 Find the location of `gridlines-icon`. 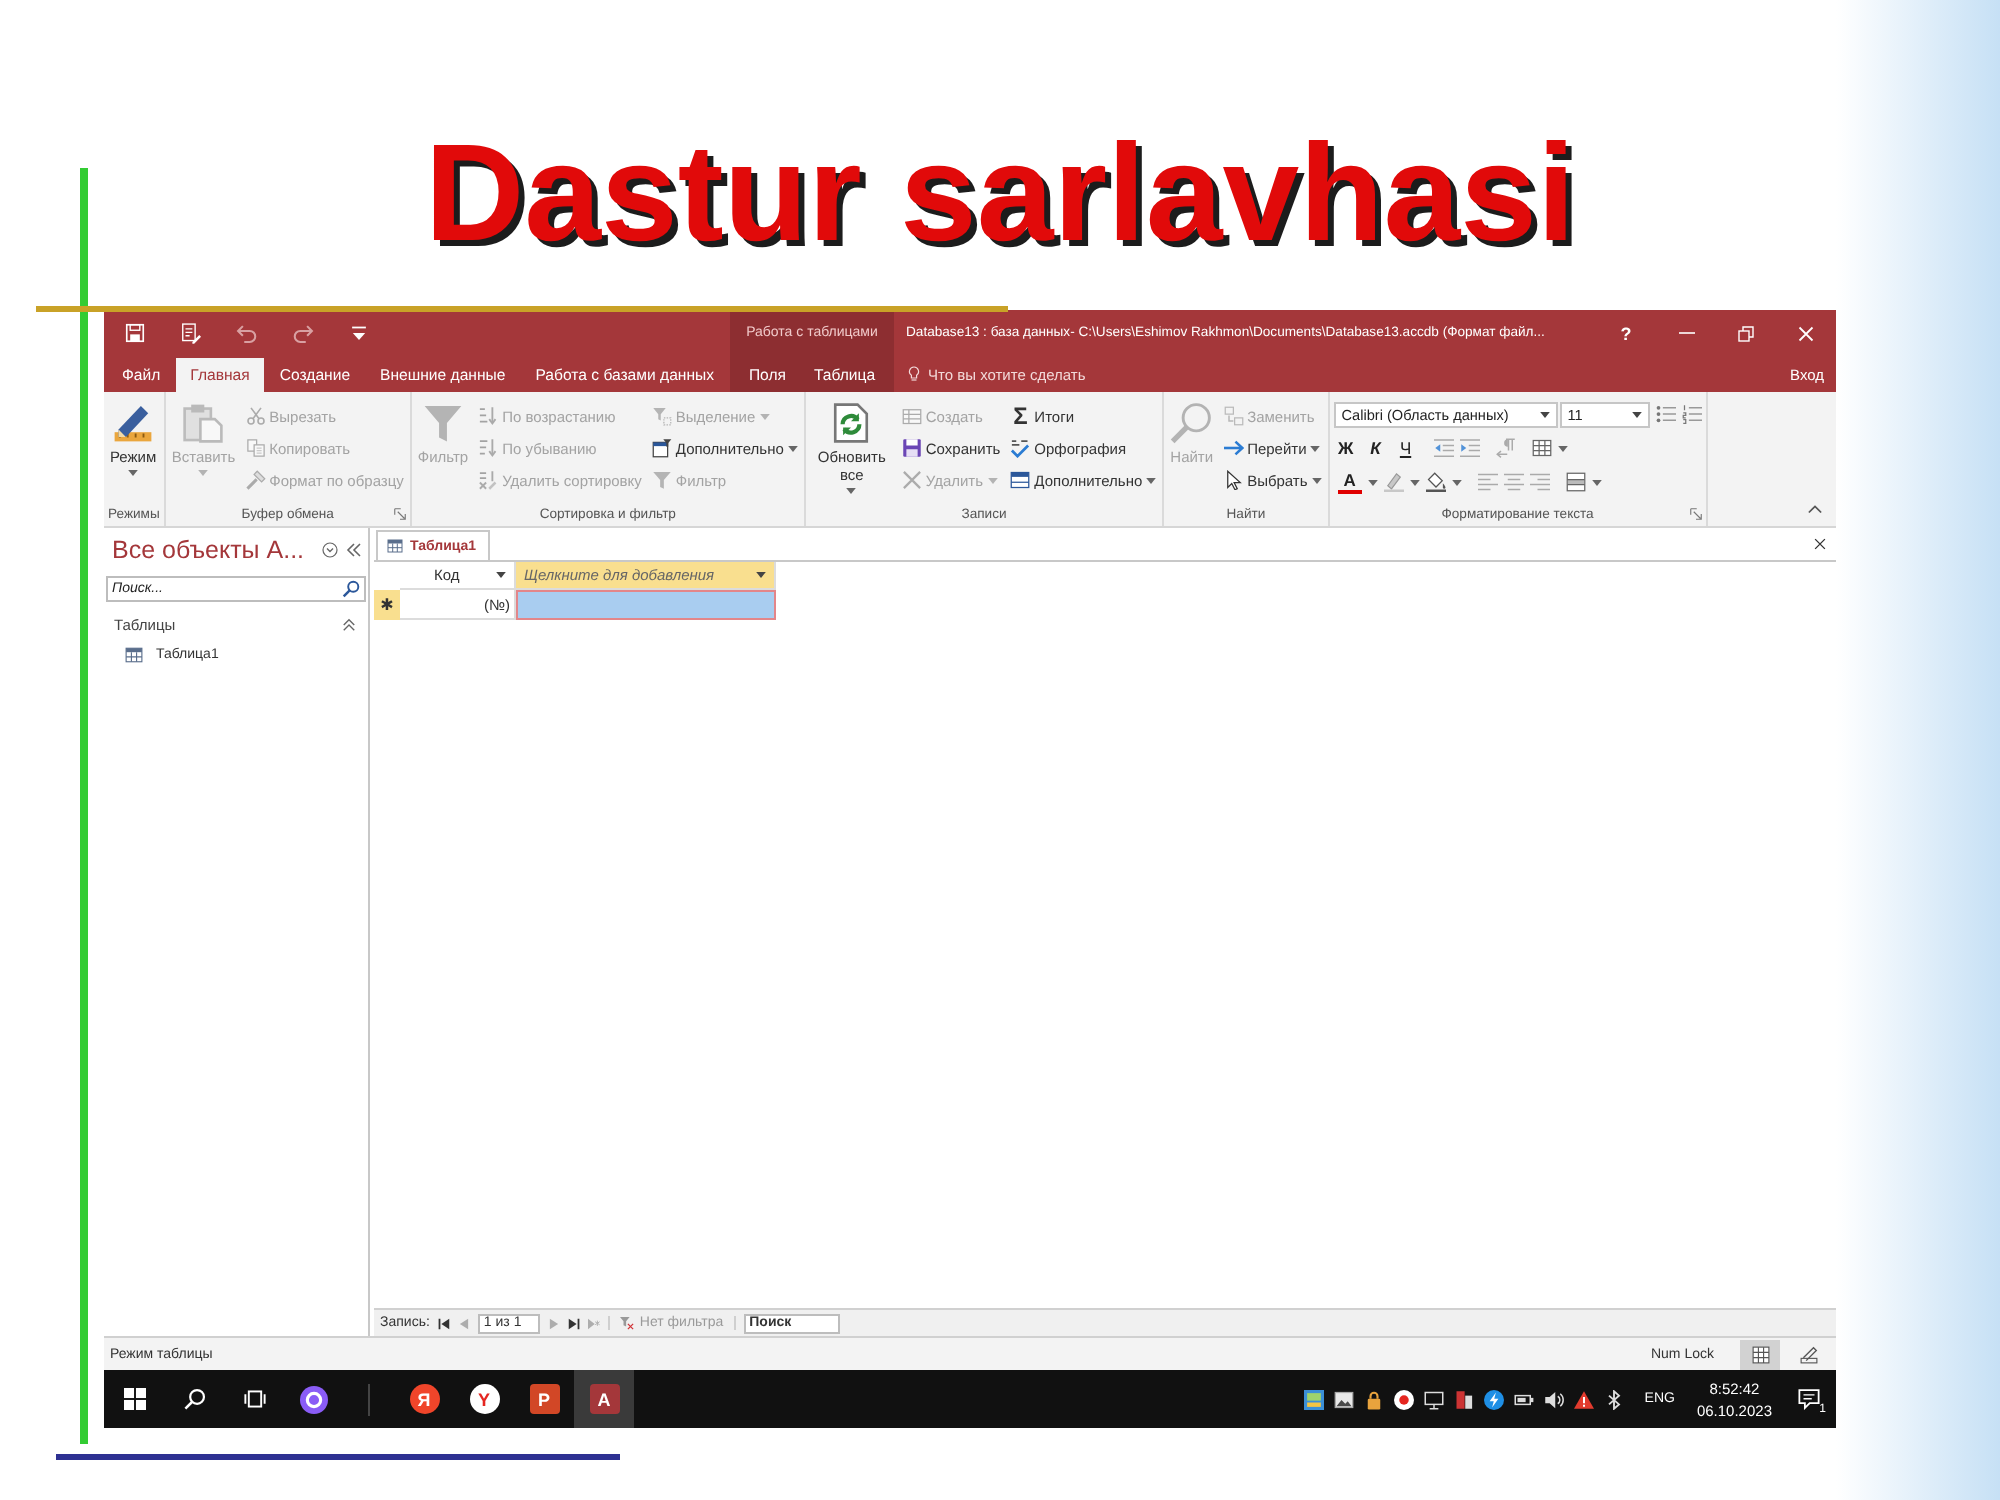

gridlines-icon is located at coordinates (1541, 448).